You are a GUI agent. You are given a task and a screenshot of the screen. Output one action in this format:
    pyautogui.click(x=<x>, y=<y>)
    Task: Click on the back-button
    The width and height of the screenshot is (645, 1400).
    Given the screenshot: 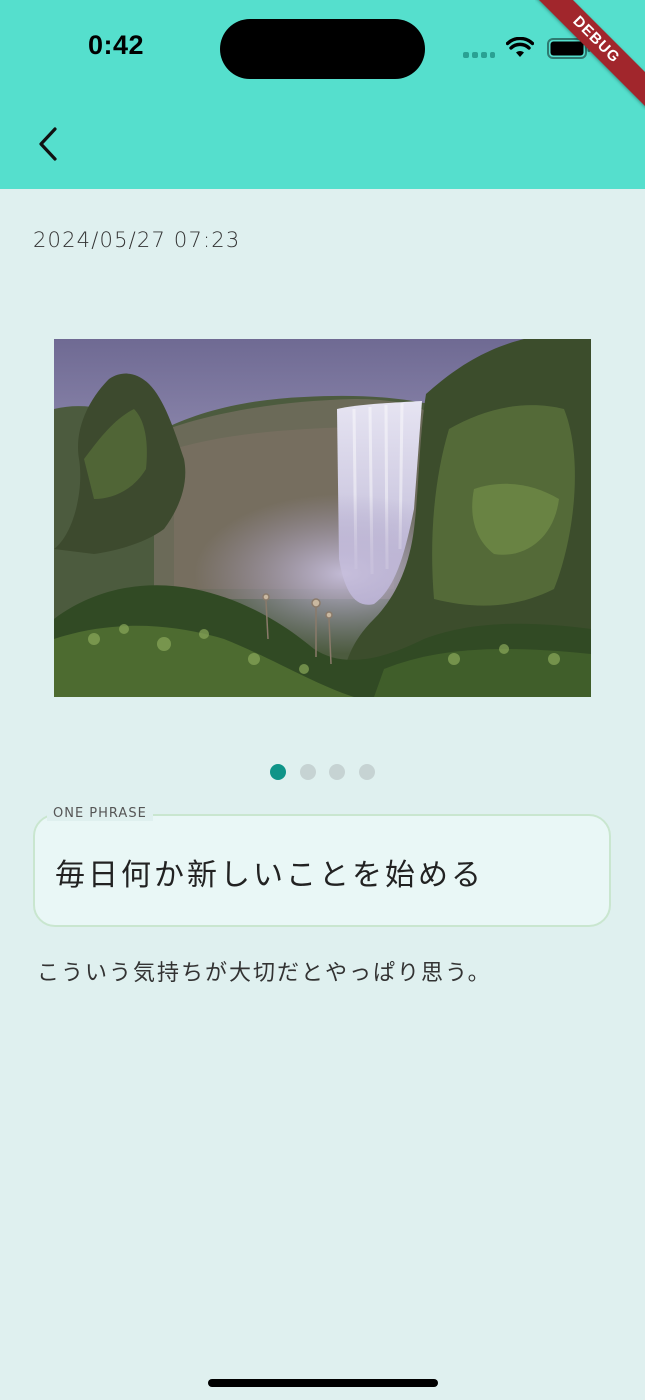 What is the action you would take?
    pyautogui.click(x=48, y=144)
    